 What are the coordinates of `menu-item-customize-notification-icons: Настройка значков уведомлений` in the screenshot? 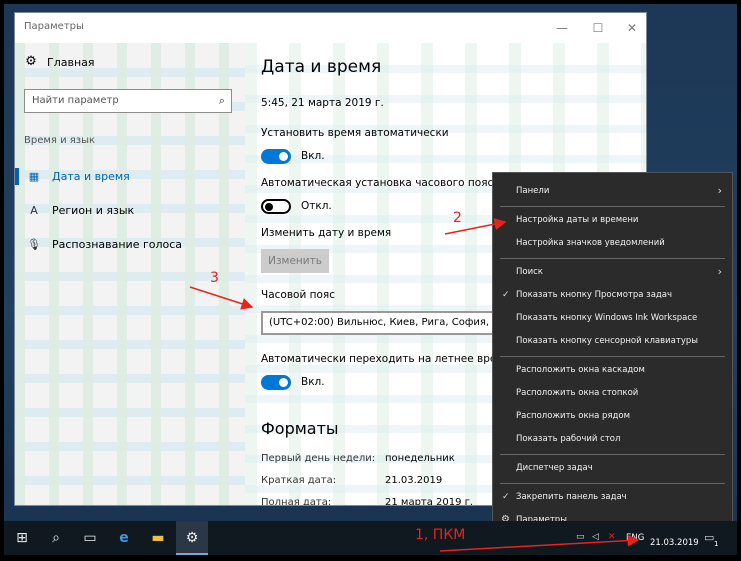 It's located at (612, 243).